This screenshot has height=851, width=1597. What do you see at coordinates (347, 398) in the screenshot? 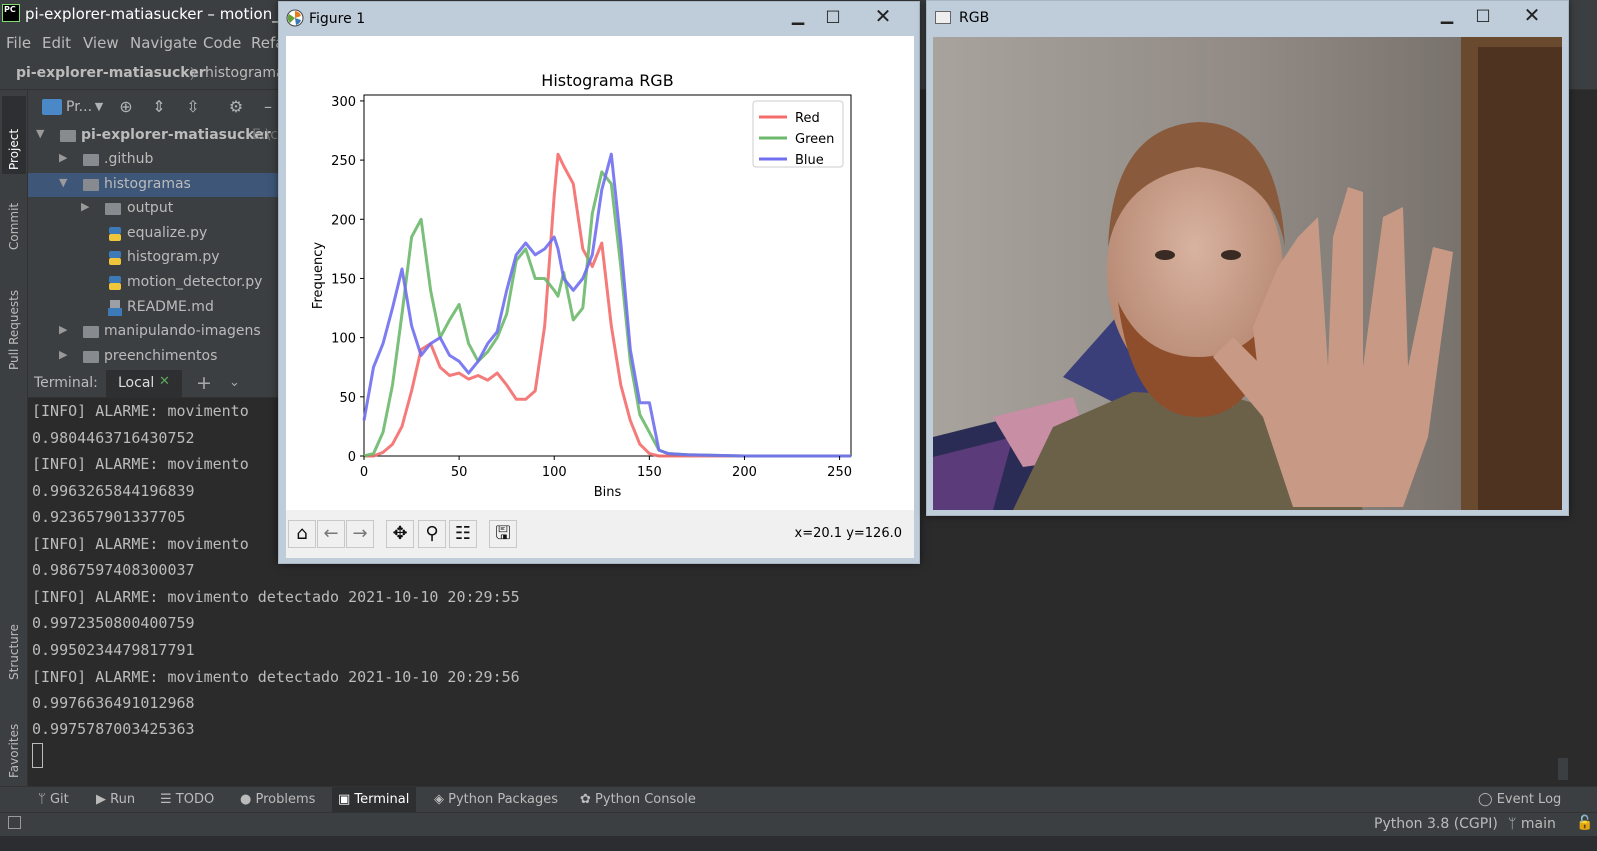
I see `y-tick-label: 50` at bounding box center [347, 398].